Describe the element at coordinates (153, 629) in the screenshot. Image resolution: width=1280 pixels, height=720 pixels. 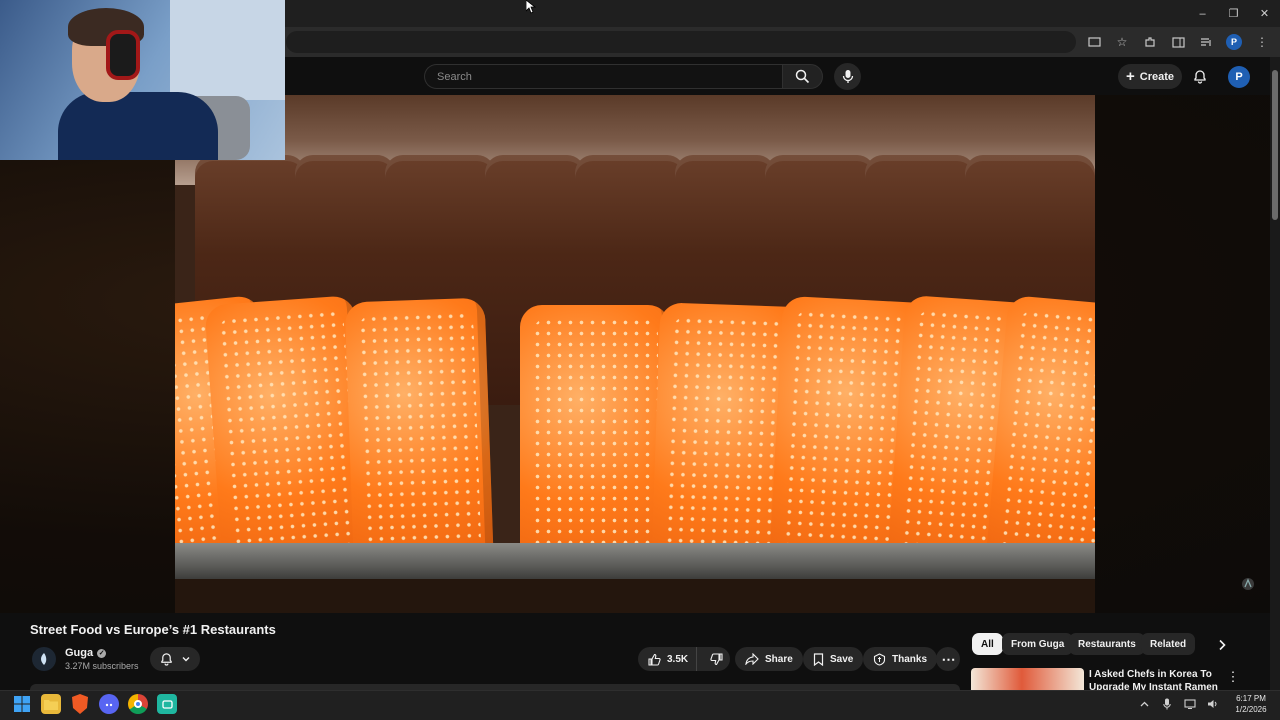
I see `video-title: Street Food vs Europe’s #1 Restaurants` at that location.